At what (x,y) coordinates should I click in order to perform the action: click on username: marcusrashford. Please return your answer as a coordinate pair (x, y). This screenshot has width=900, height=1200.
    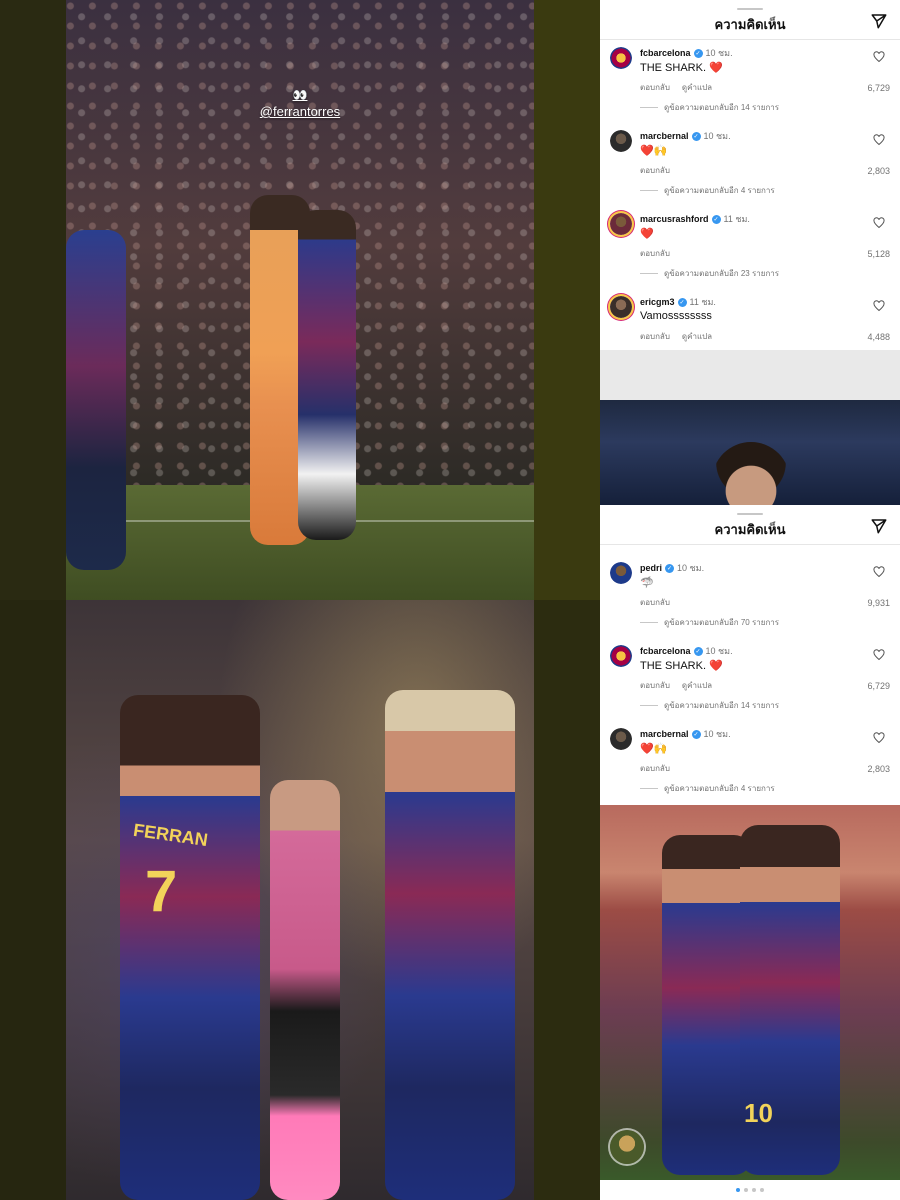
    Looking at the image, I should click on (674, 219).